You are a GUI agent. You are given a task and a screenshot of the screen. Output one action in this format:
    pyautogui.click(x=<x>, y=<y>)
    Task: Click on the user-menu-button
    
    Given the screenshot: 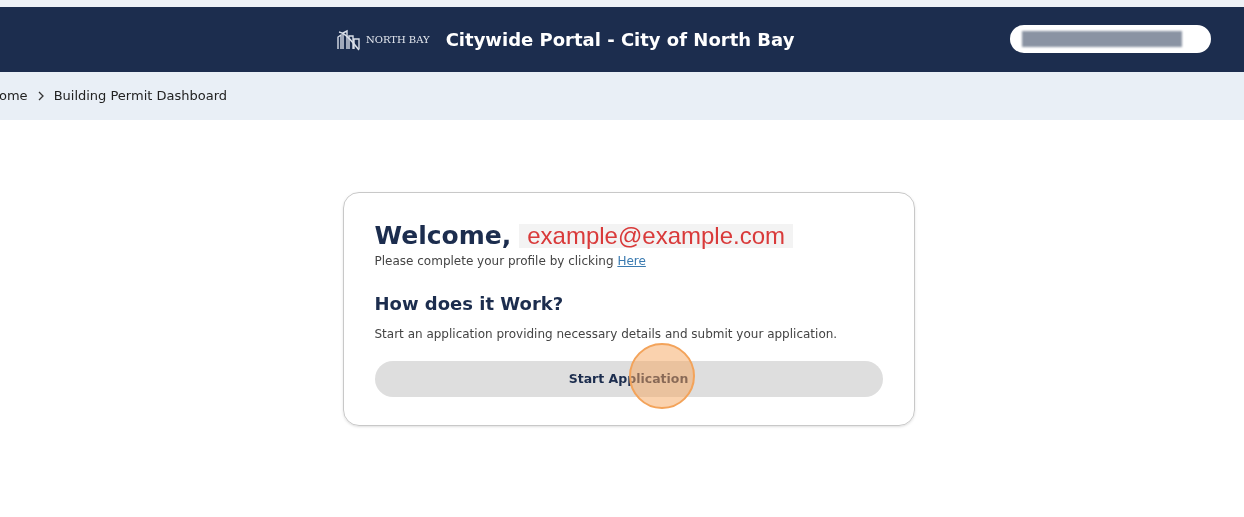 What is the action you would take?
    pyautogui.click(x=1110, y=39)
    